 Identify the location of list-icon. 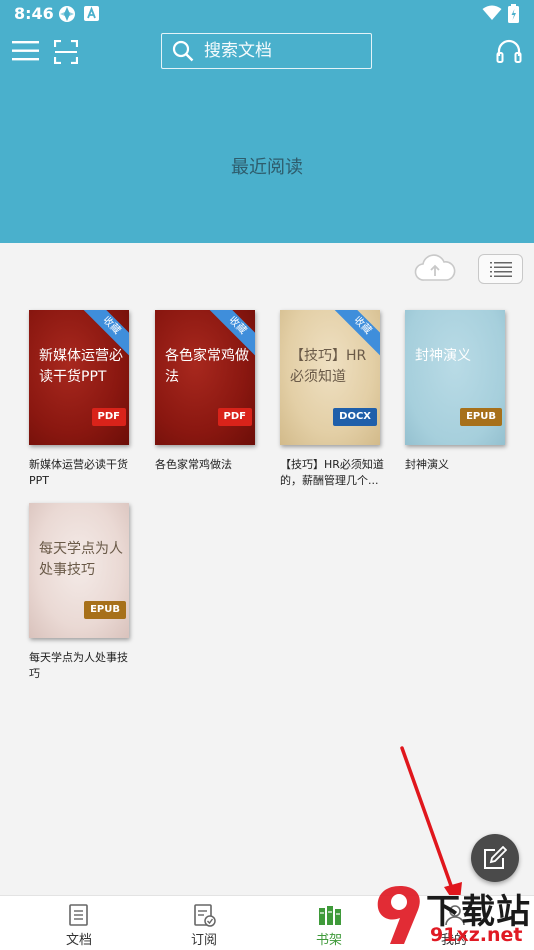
(501, 269).